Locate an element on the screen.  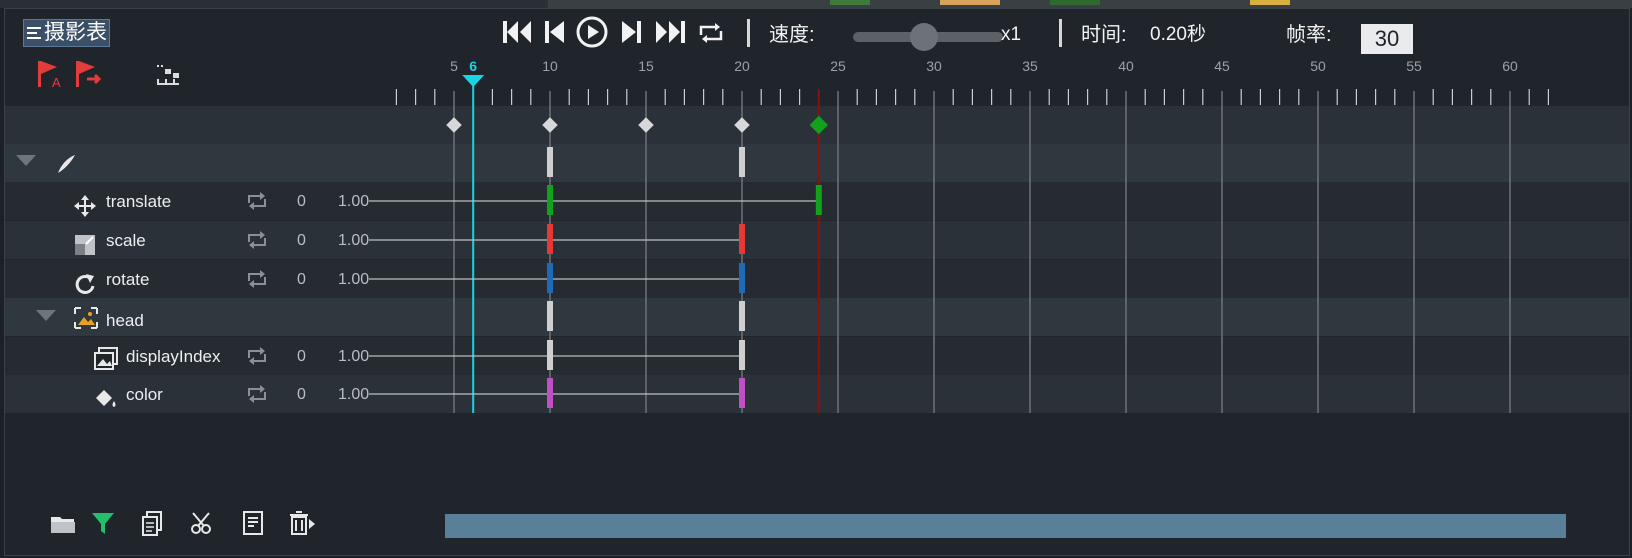
delete-icon is located at coordinates (303, 523).